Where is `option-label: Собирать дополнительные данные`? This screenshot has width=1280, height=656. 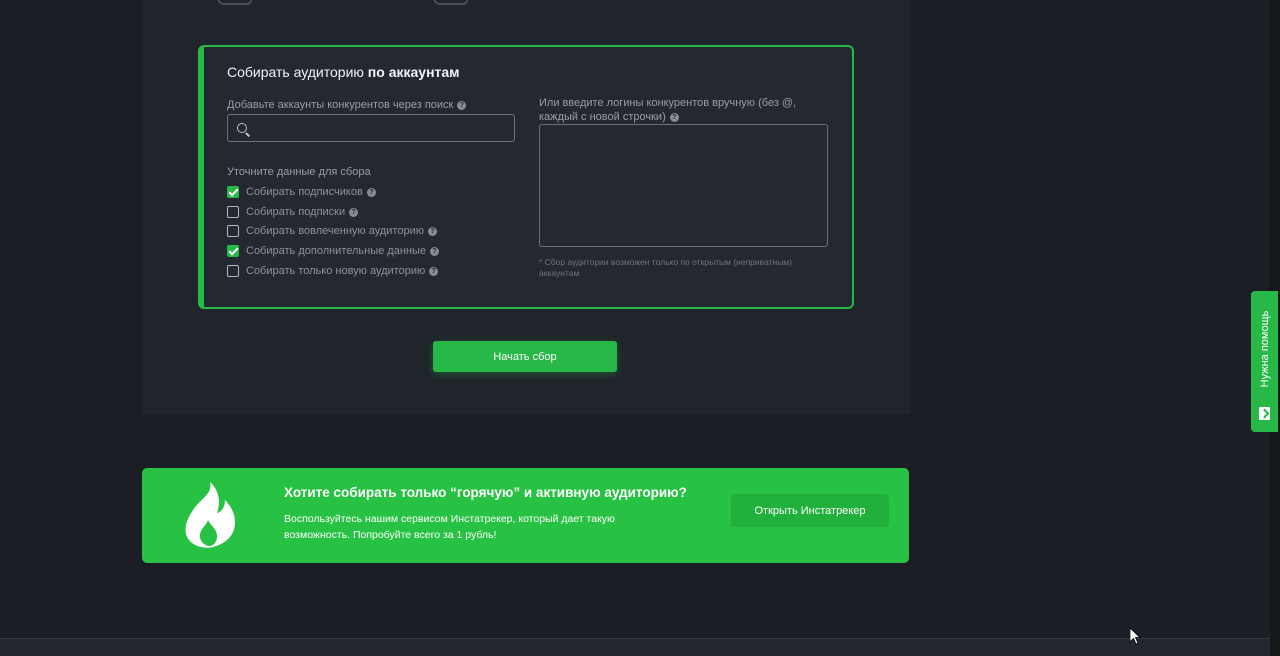
option-label: Собирать дополнительные данные is located at coordinates (336, 251).